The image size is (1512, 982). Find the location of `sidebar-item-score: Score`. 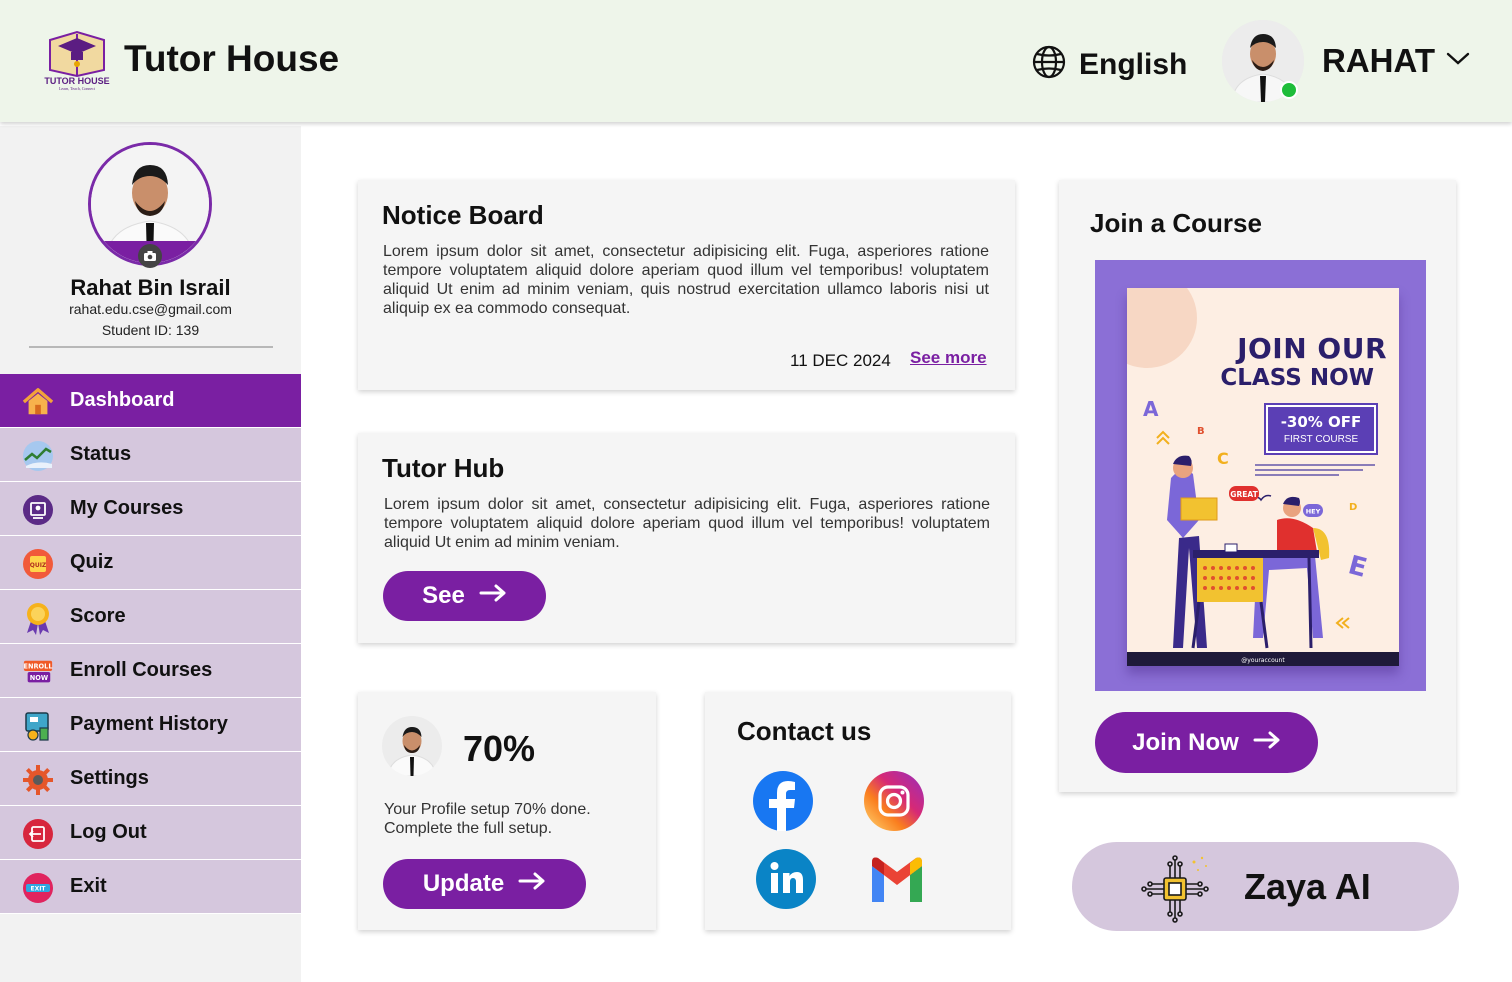

sidebar-item-score: Score is located at coordinates (150, 617).